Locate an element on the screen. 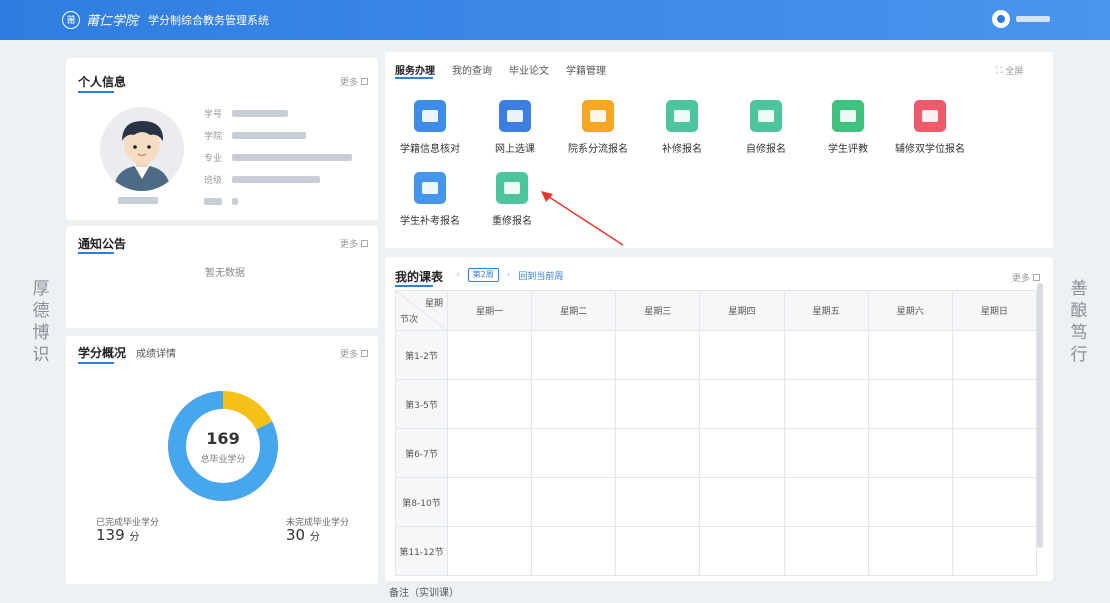 The width and height of the screenshot is (1110, 603). field-label-blurred is located at coordinates (213, 201).